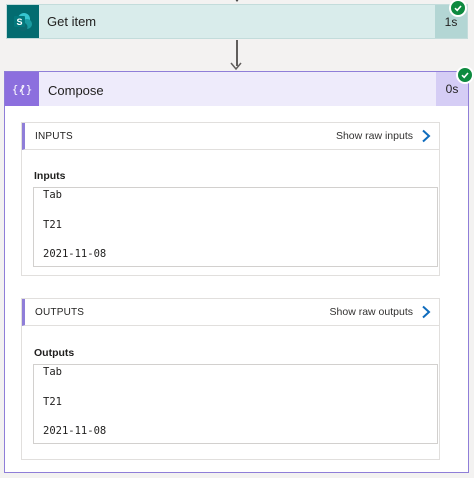  Describe the element at coordinates (75, 431) in the screenshot. I see `outputs-value-line: 2021-11-08` at that location.